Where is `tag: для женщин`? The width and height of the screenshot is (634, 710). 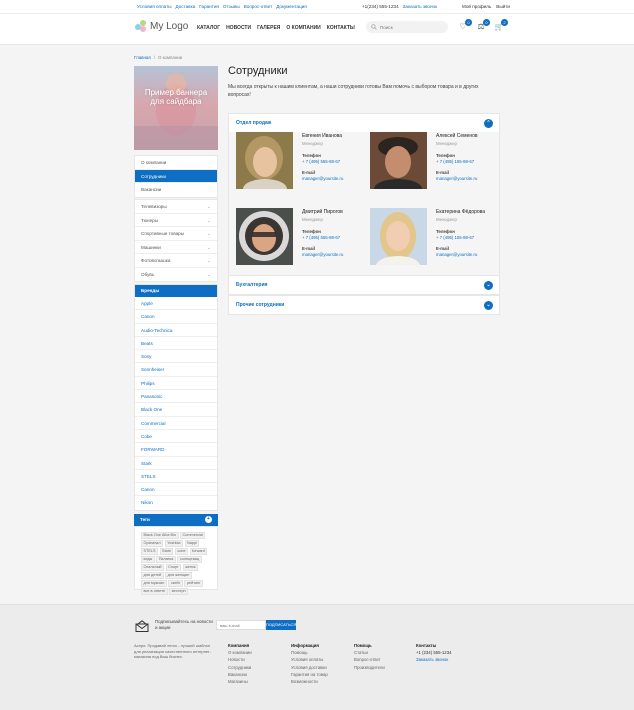
tag: для женщин is located at coordinates (178, 575).